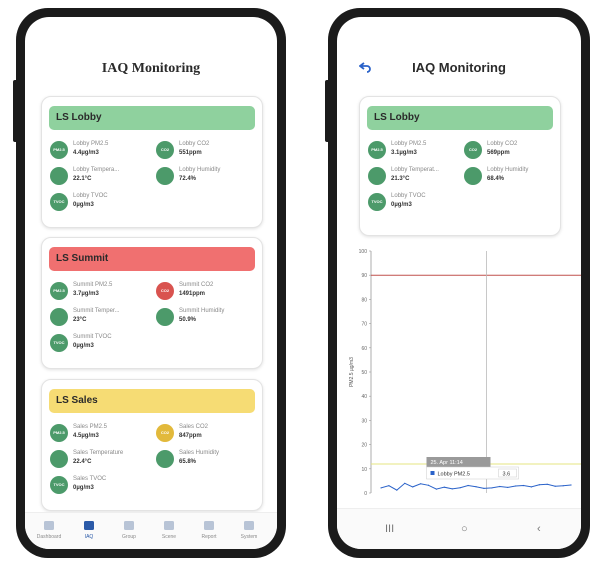 Image resolution: width=595 pixels, height=562 pixels. What do you see at coordinates (100, 203) in the screenshot?
I see `metric-item: TVOC Lobby TVOC 0µg/m3` at bounding box center [100, 203].